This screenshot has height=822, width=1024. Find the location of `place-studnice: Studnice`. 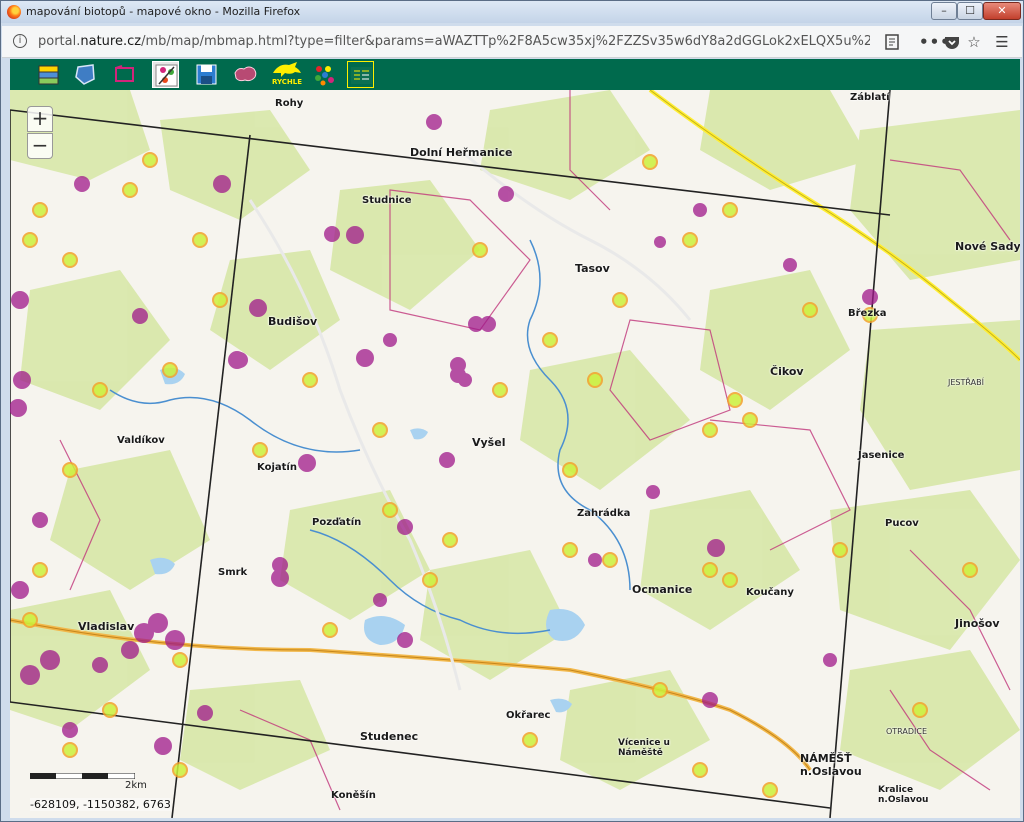

place-studnice: Studnice is located at coordinates (387, 200).